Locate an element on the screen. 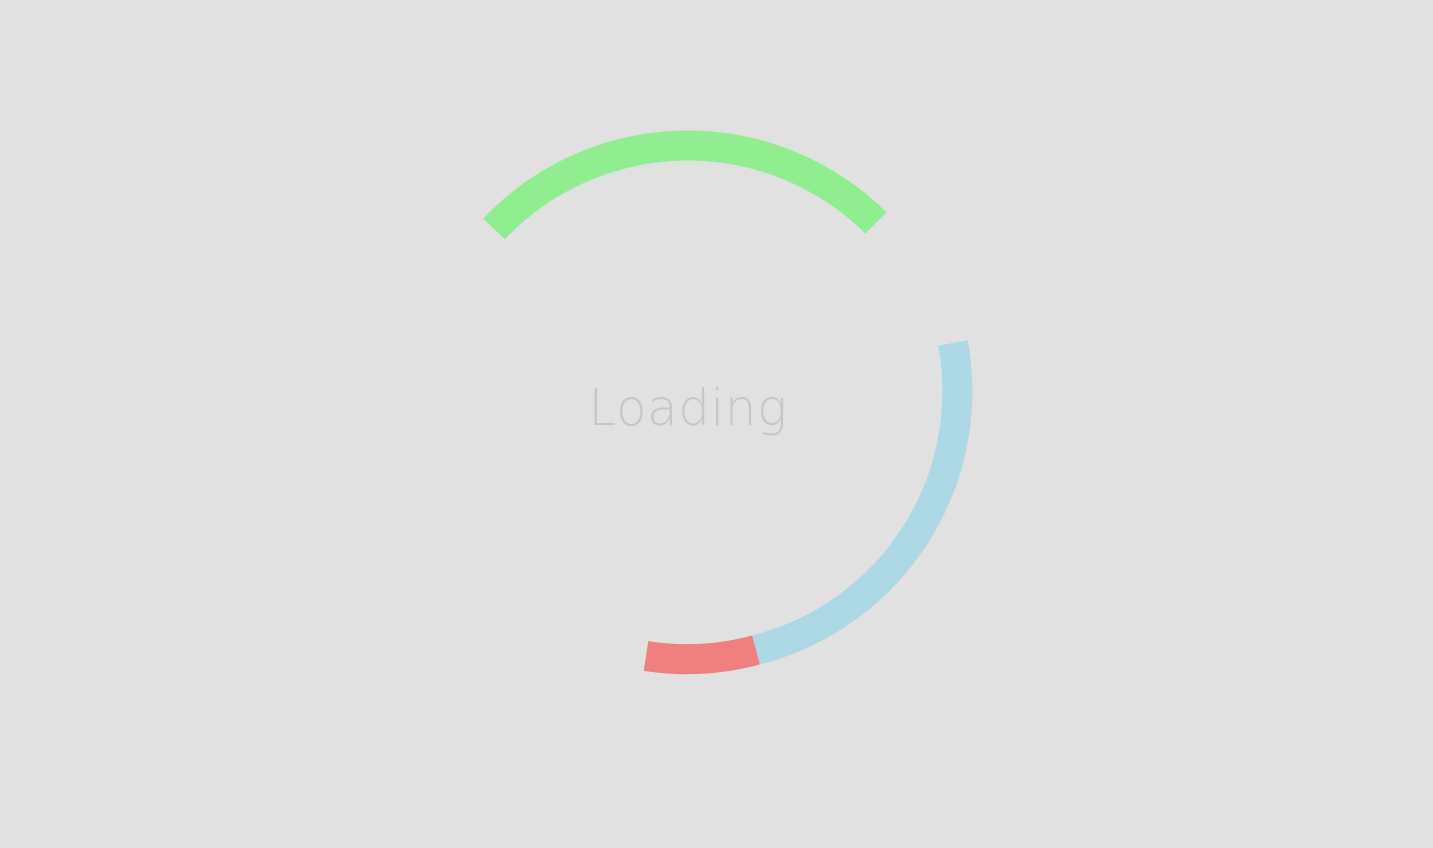 The image size is (1433, 848). spinner-arc-red is located at coordinates (701, 655).